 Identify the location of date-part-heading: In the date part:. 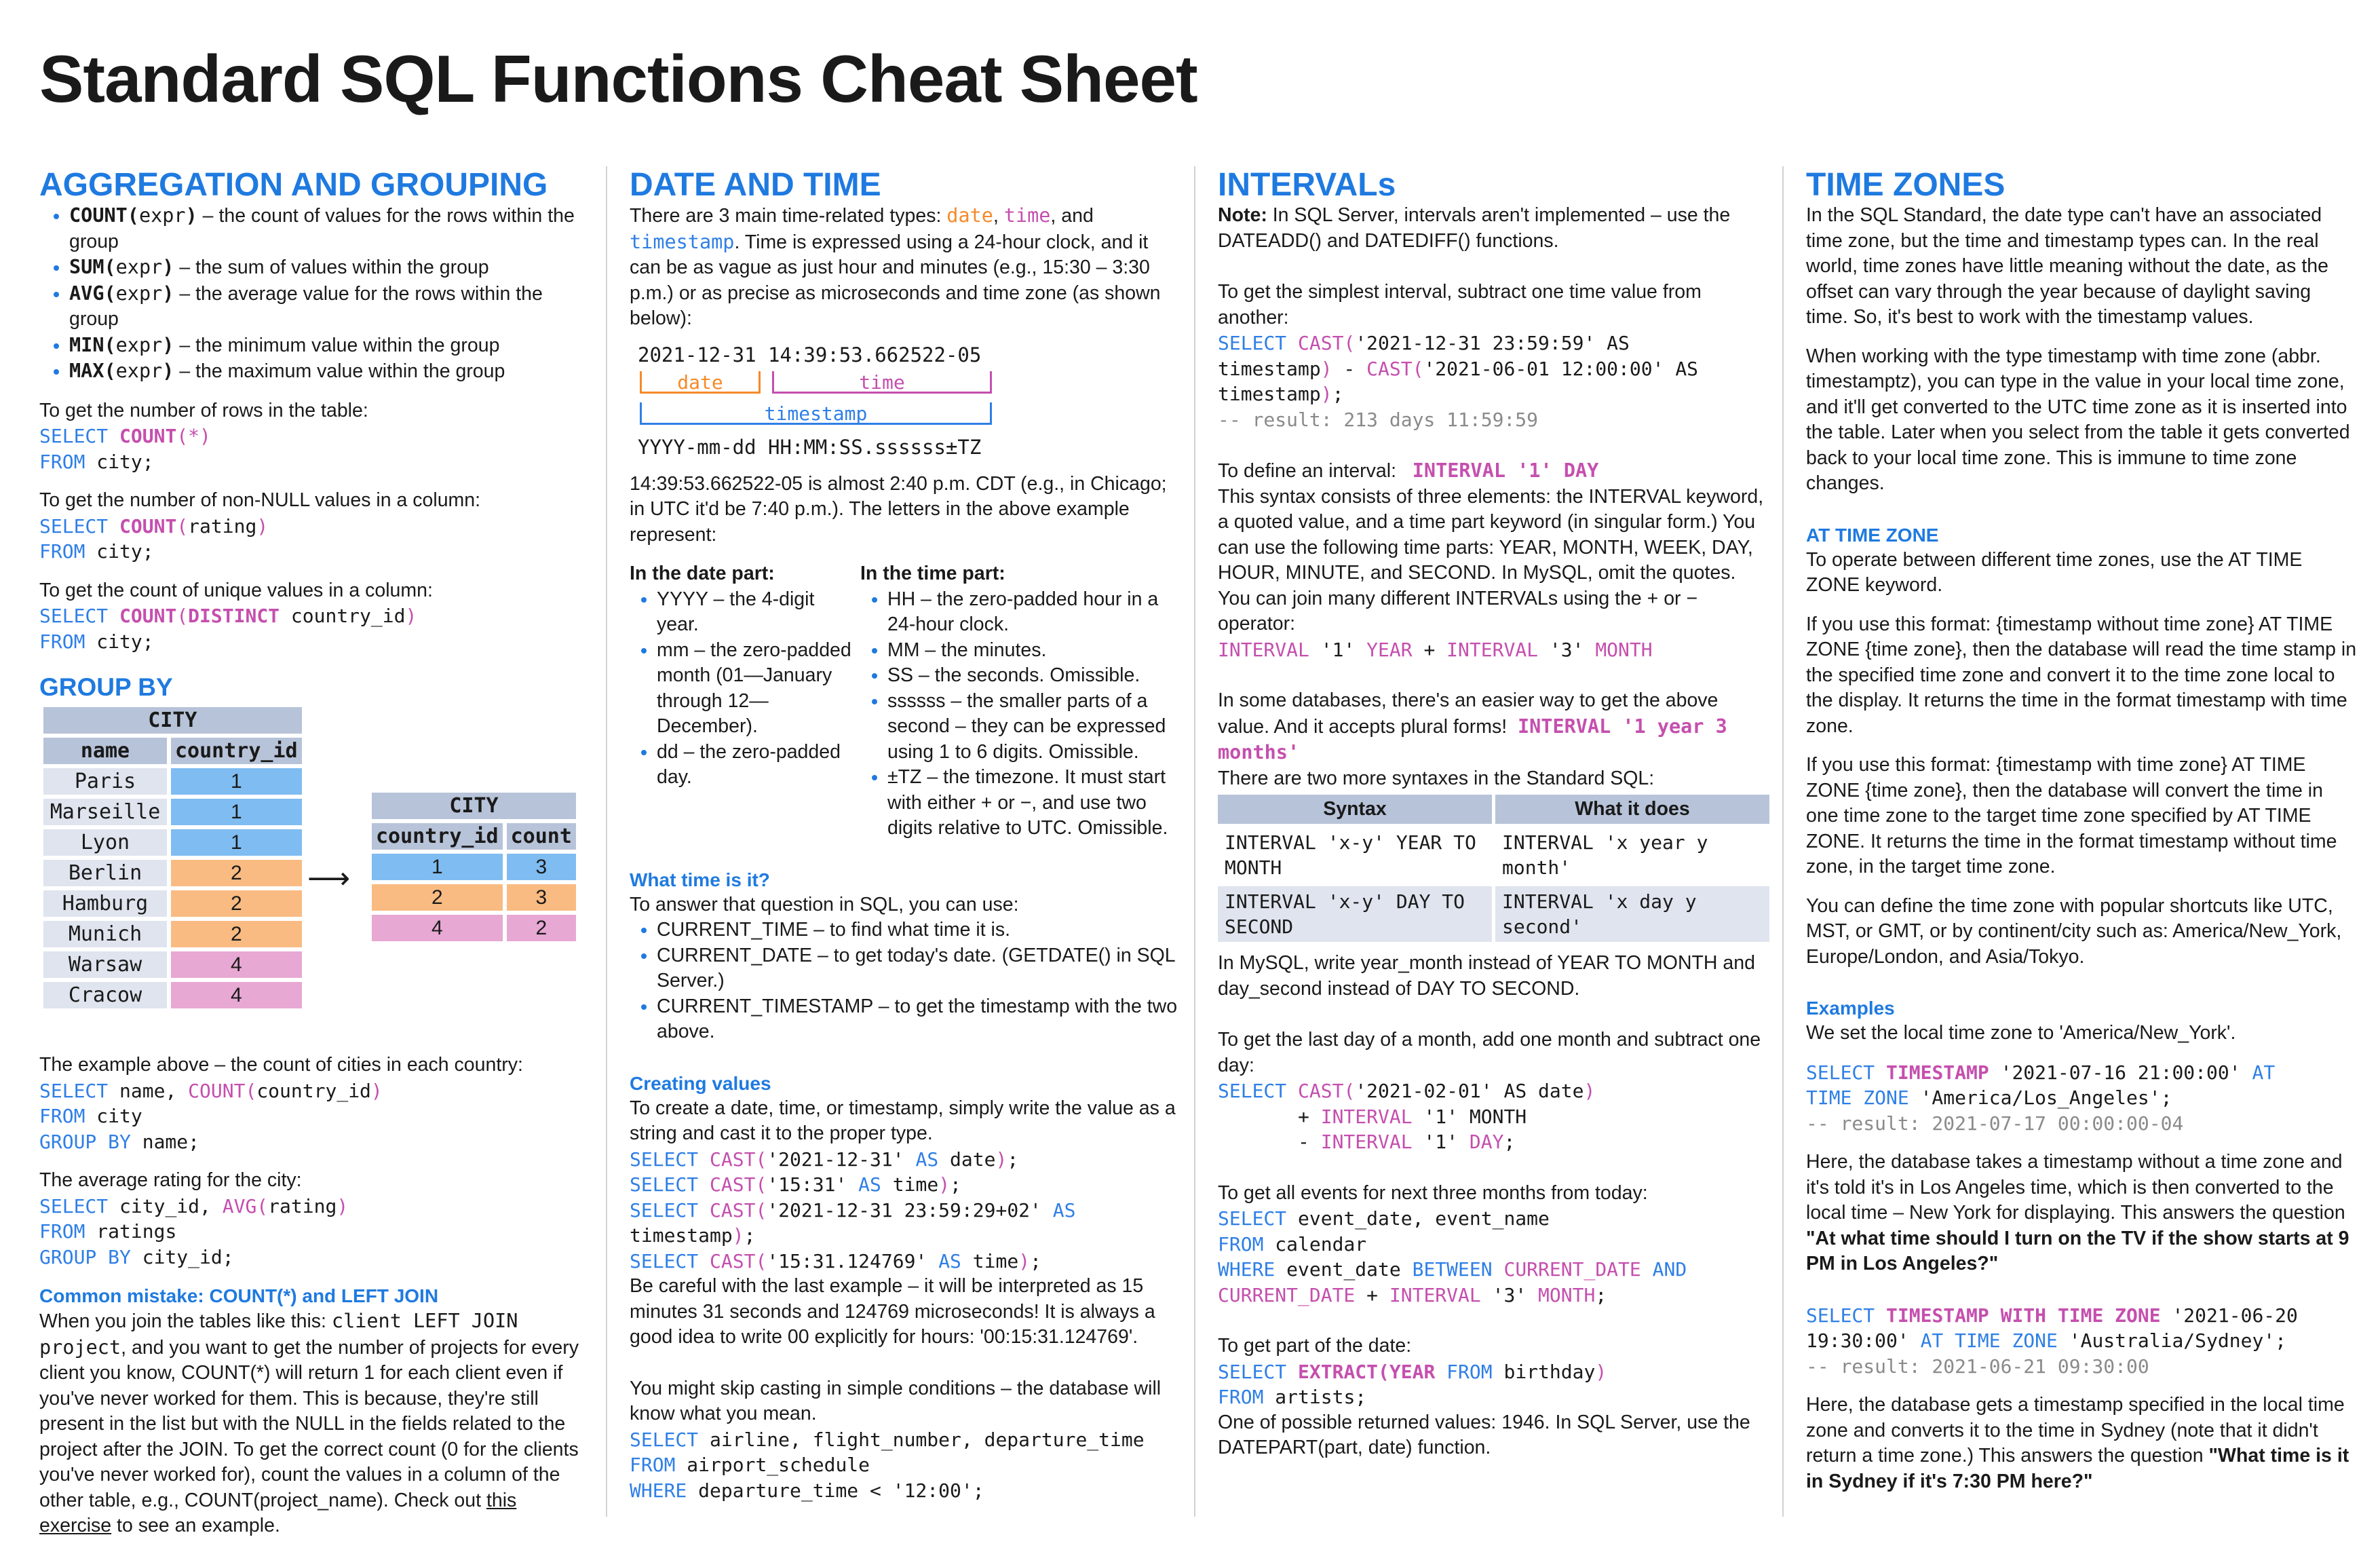
(703, 574).